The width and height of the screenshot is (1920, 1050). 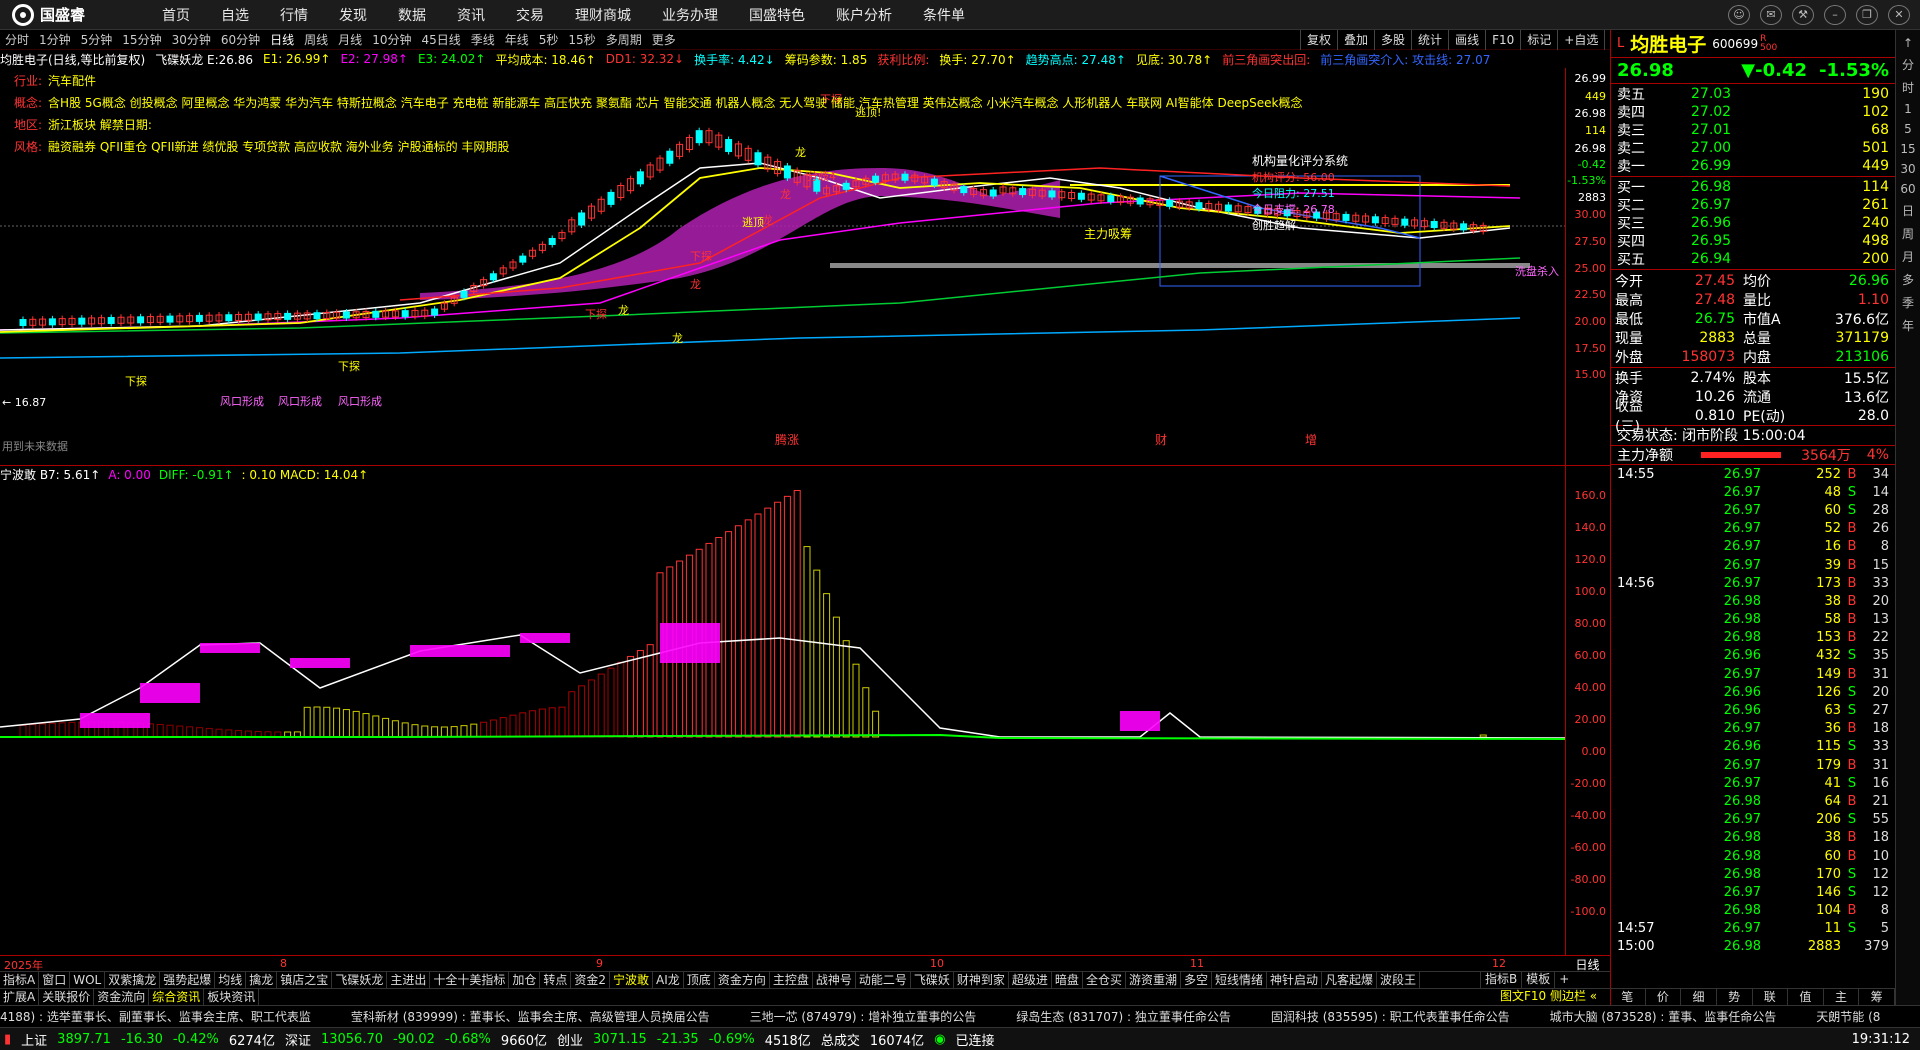 I want to click on news-item: 4188) : 选举董事长、副董事长、监事会主席、职工代表监, so click(x=155, y=1017).